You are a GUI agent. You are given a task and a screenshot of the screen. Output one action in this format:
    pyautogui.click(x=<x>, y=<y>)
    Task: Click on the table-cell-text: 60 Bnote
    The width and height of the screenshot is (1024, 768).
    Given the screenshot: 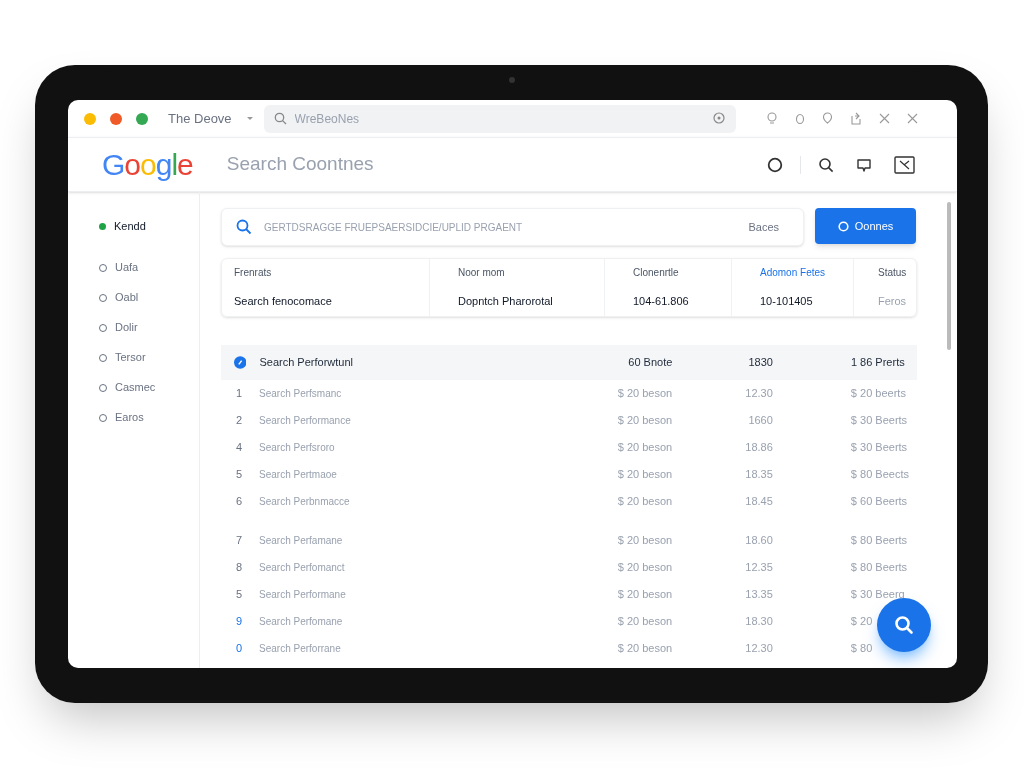 What is the action you would take?
    pyautogui.click(x=650, y=363)
    